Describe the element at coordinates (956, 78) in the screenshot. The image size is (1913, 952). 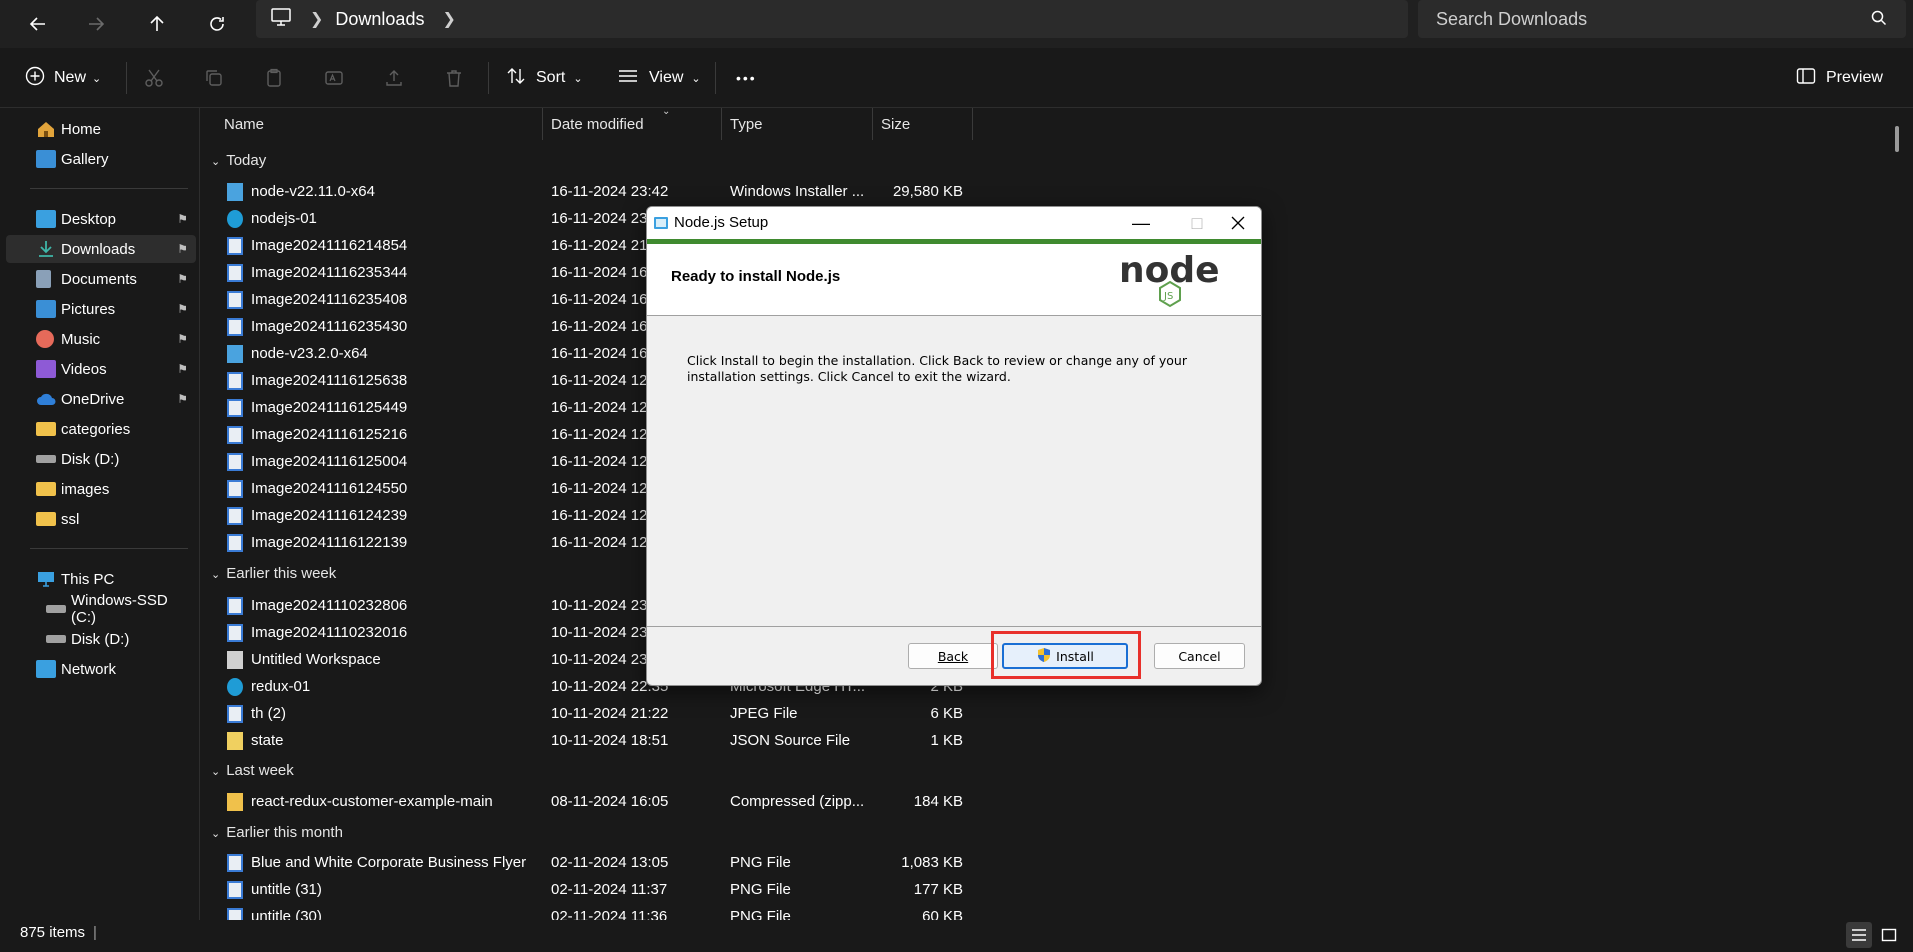
I see `command-bar: New ⌄ Sort ⌄ View ⌄ ••• Preview` at that location.